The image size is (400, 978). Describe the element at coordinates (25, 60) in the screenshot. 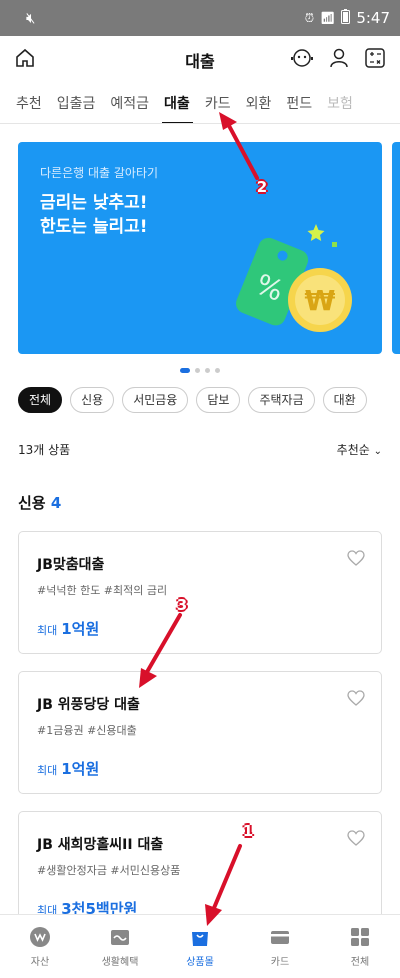

I see `home-icon` at that location.